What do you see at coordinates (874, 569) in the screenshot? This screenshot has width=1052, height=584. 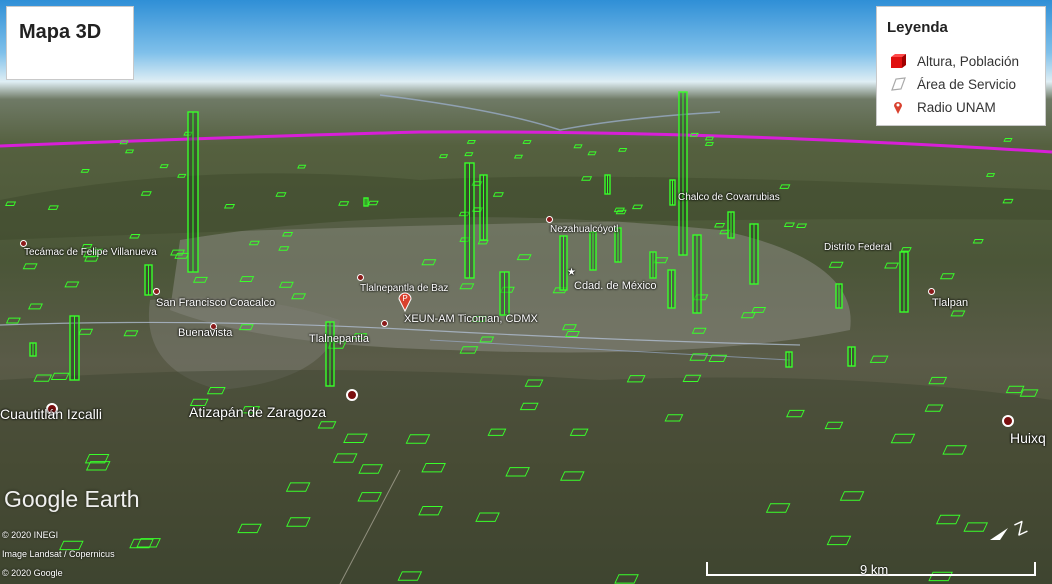 I see `scale-label: 9 km` at bounding box center [874, 569].